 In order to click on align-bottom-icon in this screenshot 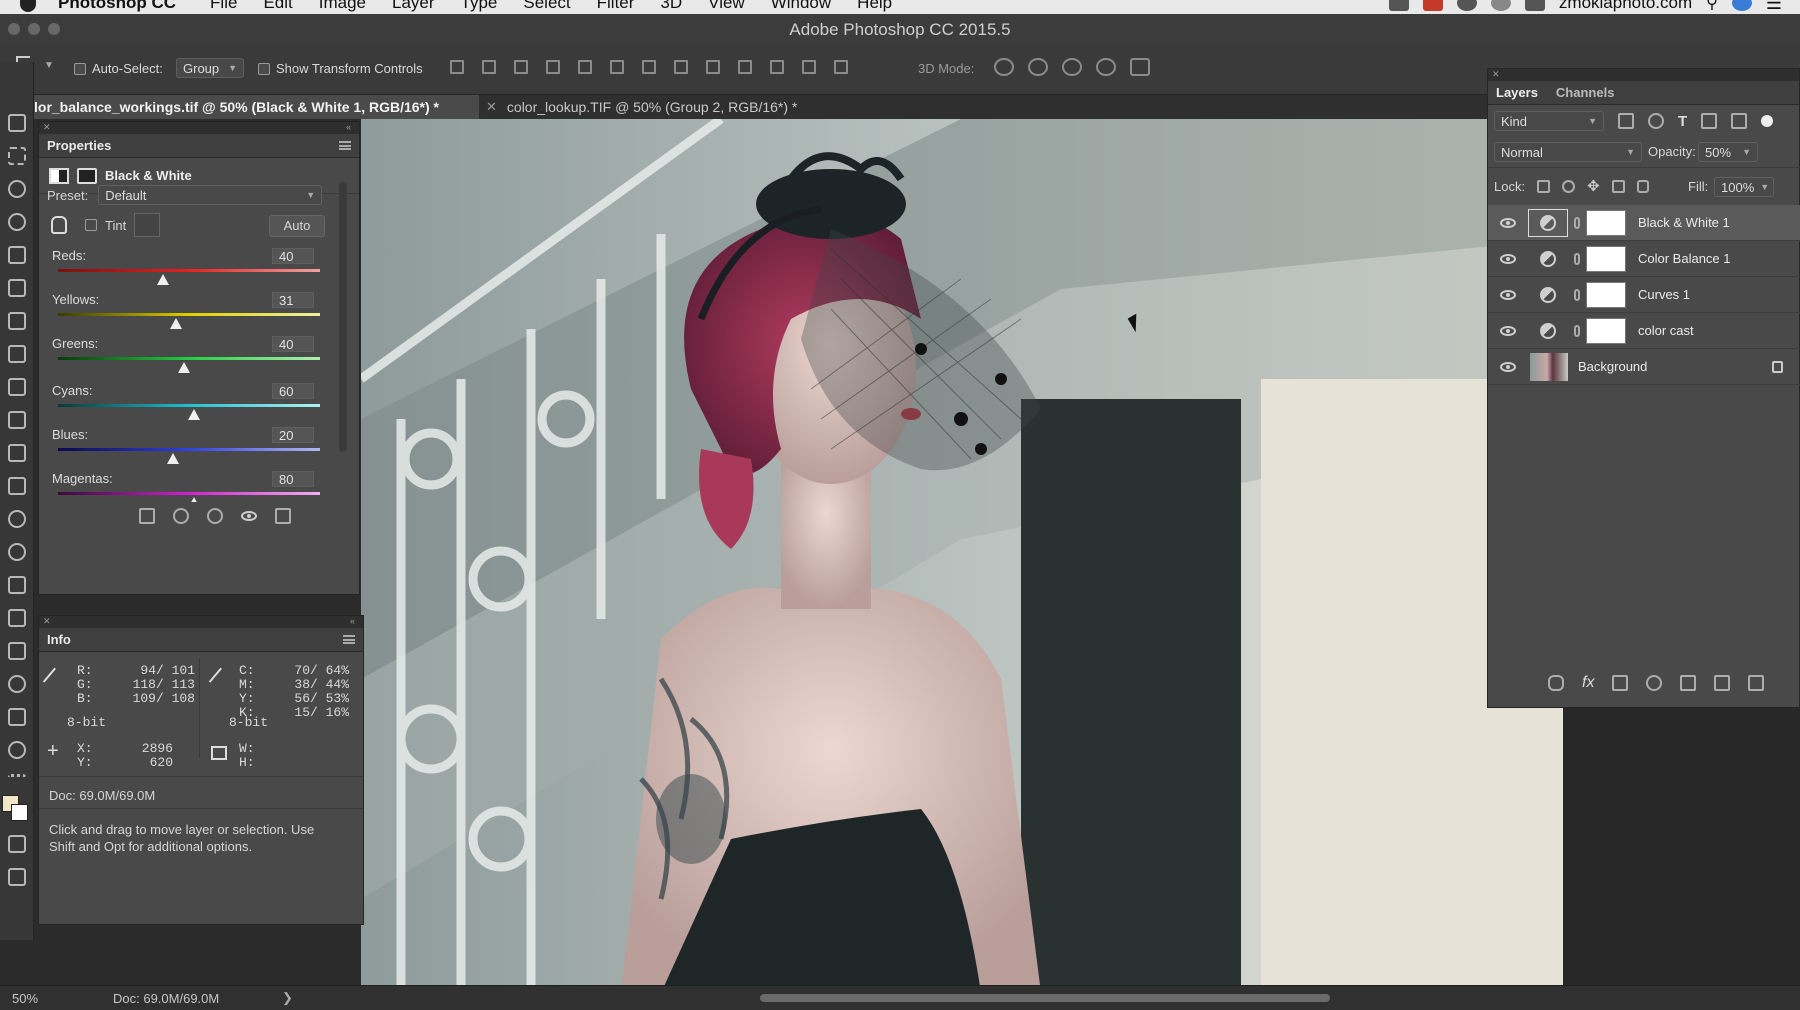, I will do `click(521, 67)`.